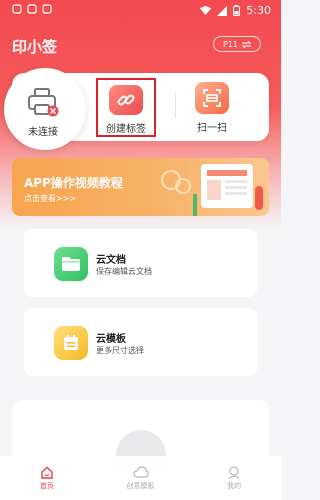 The width and height of the screenshot is (320, 500). I want to click on cloud-template-tab-icon, so click(140, 471).